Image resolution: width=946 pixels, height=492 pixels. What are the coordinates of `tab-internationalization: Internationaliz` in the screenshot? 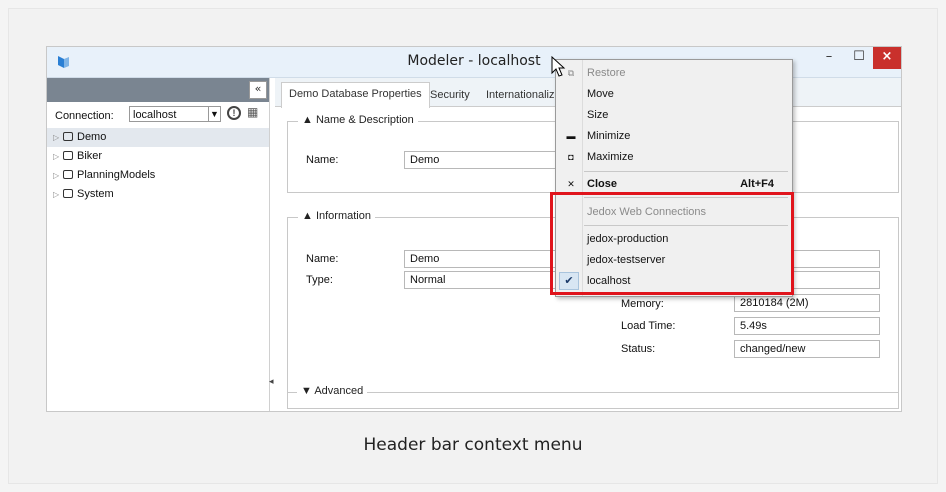 It's located at (520, 95).